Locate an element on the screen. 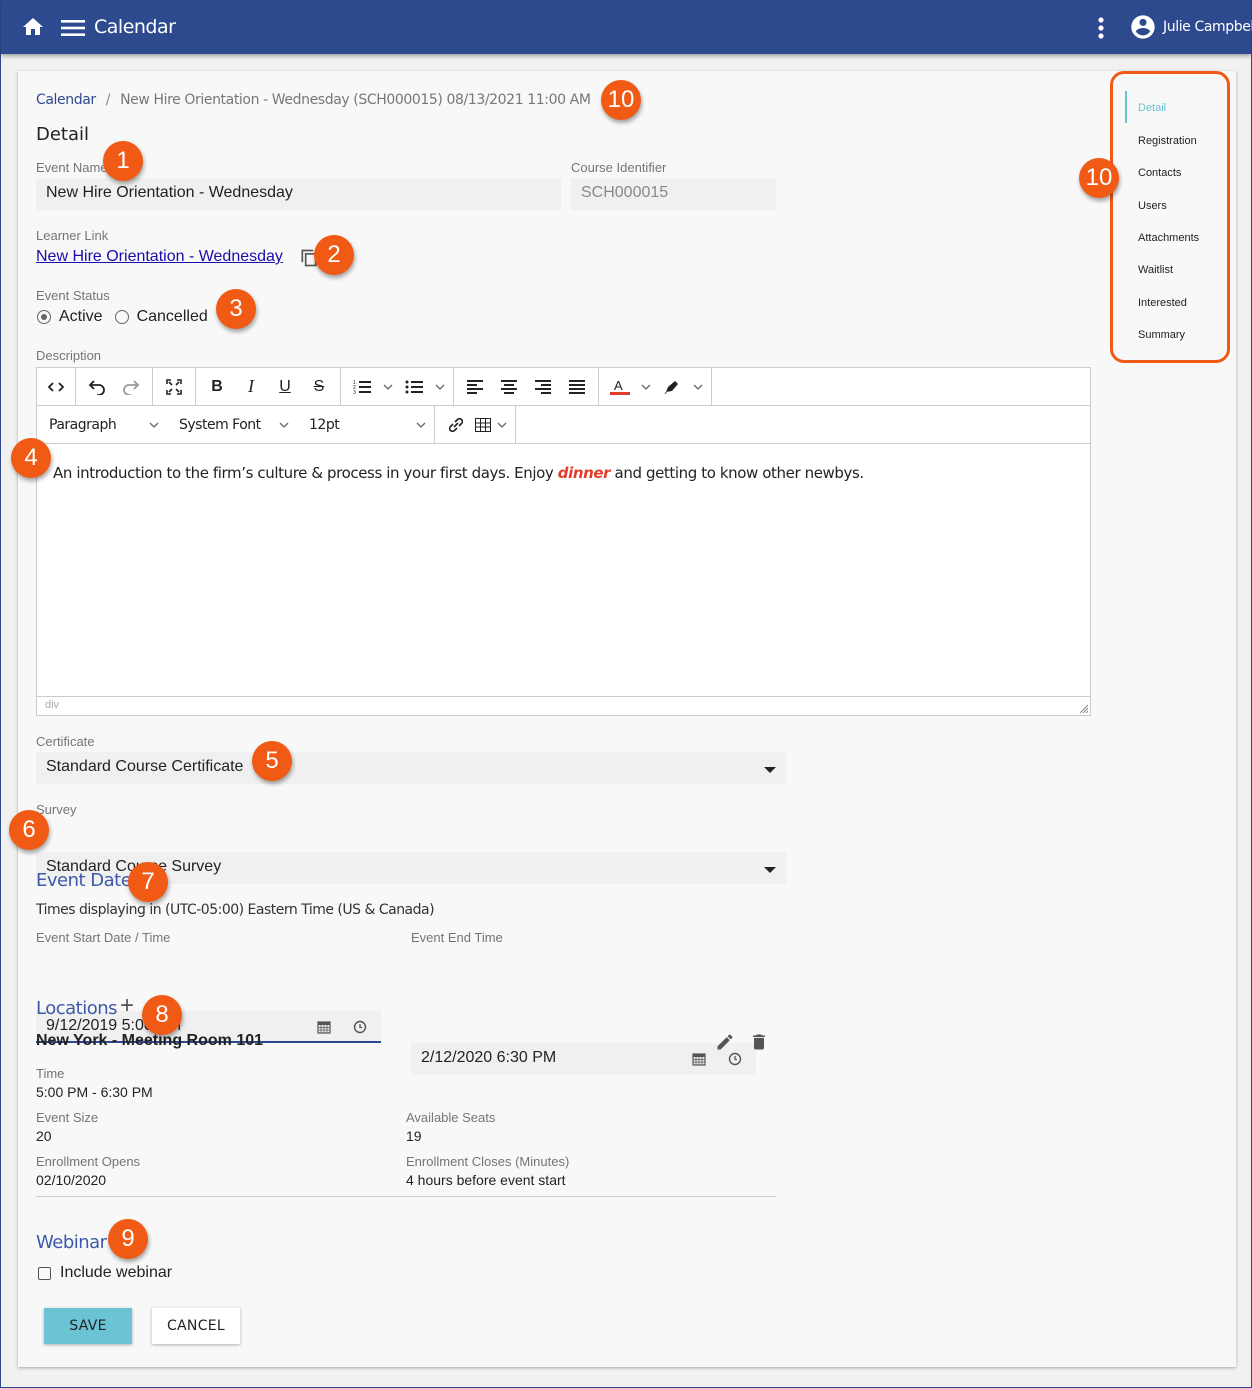 This screenshot has width=1252, height=1388. learner-link: New Hire Orientation - Wednesday is located at coordinates (159, 257).